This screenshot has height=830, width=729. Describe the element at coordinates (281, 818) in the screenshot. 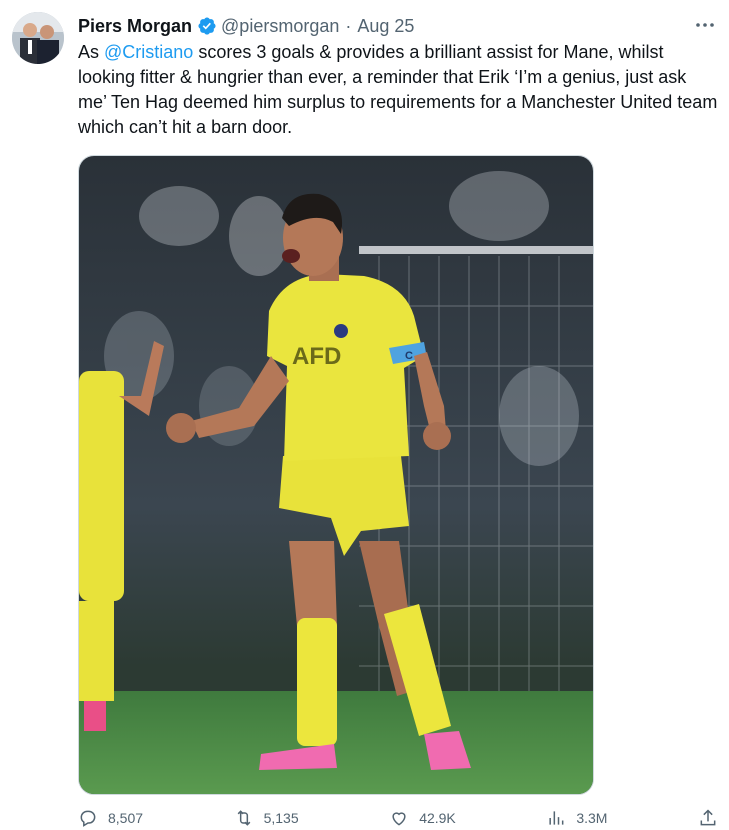

I see `retweet-count: 5,135` at that location.